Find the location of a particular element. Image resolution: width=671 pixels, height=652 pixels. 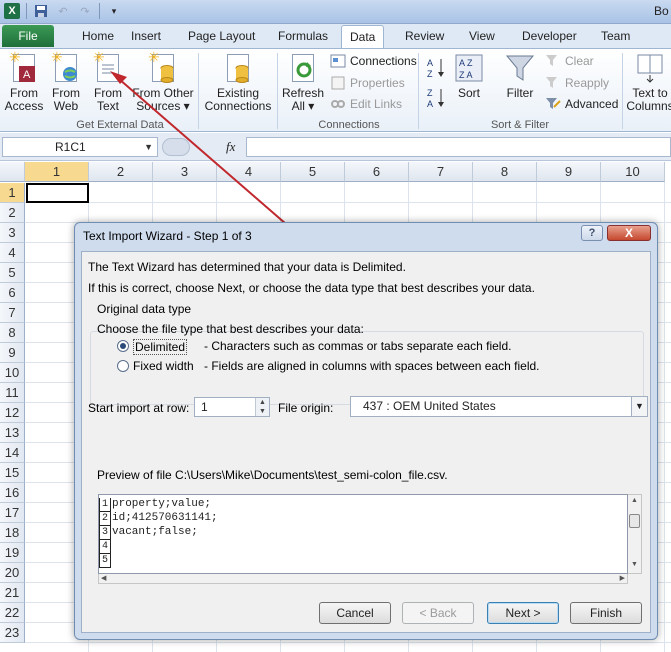

formula-input is located at coordinates (458, 147).